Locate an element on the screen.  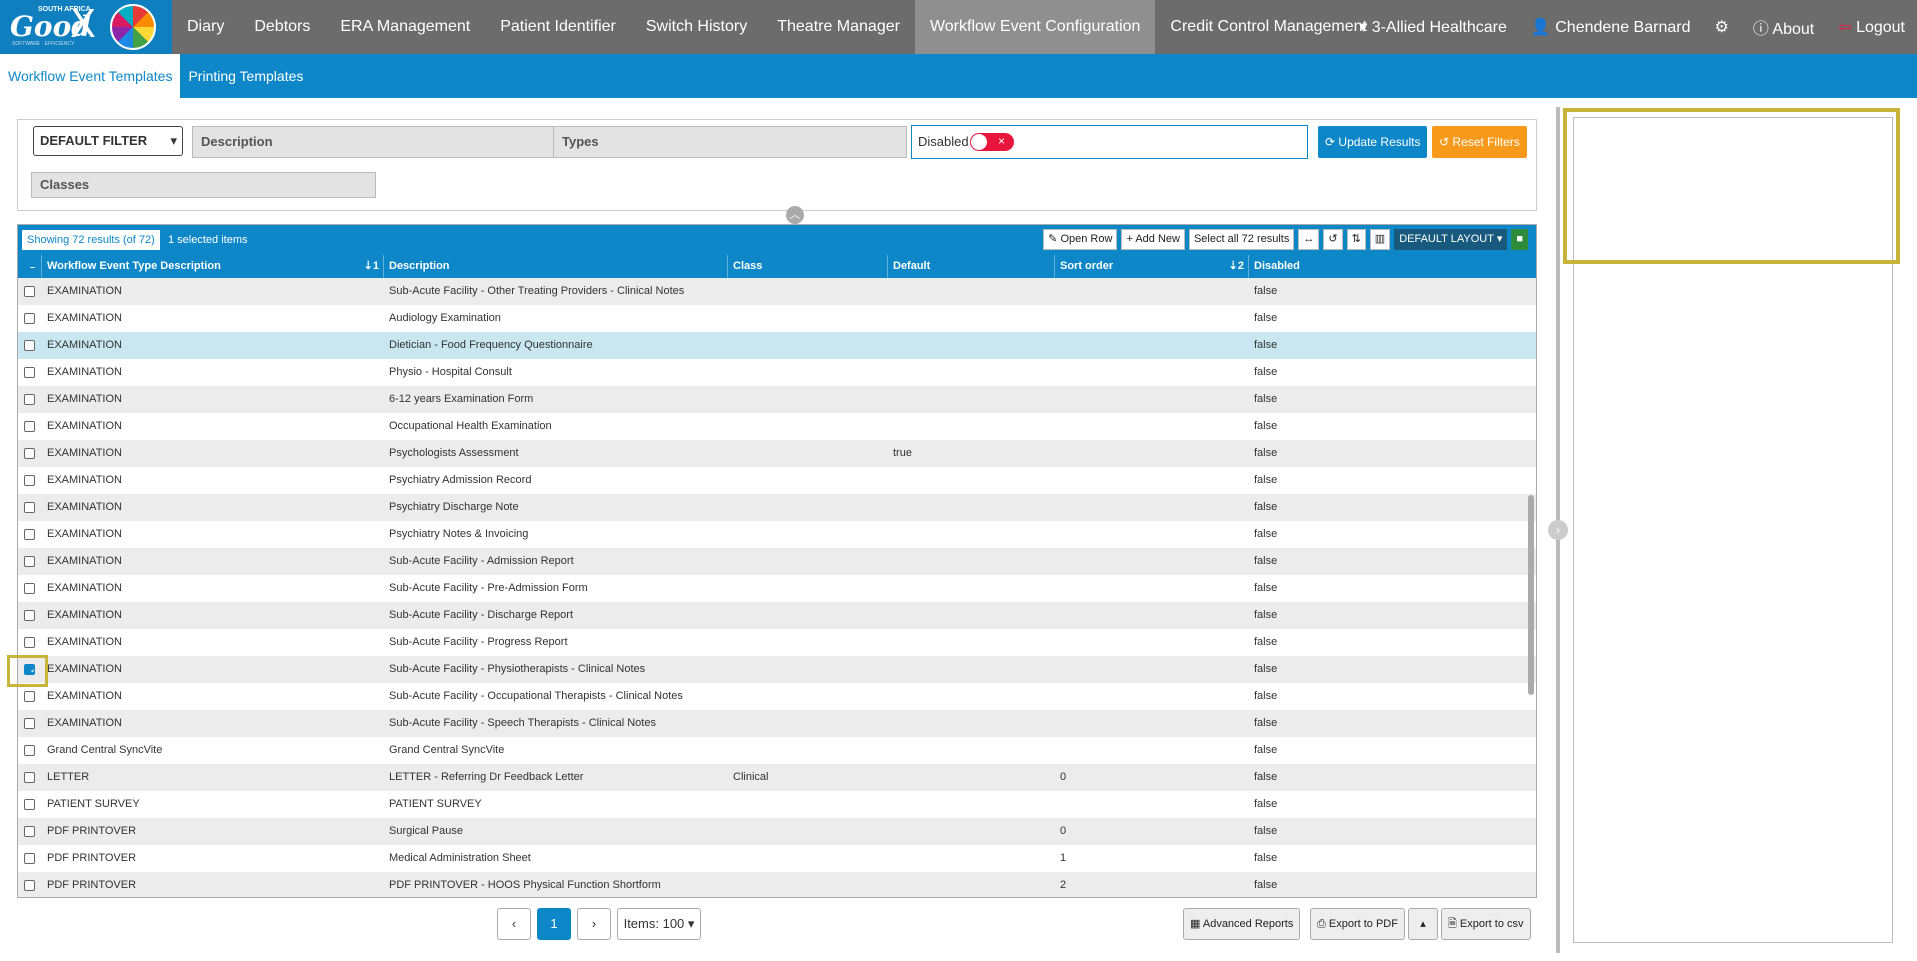
reset-filters-button: ↺ Reset Filters is located at coordinates (1479, 142).